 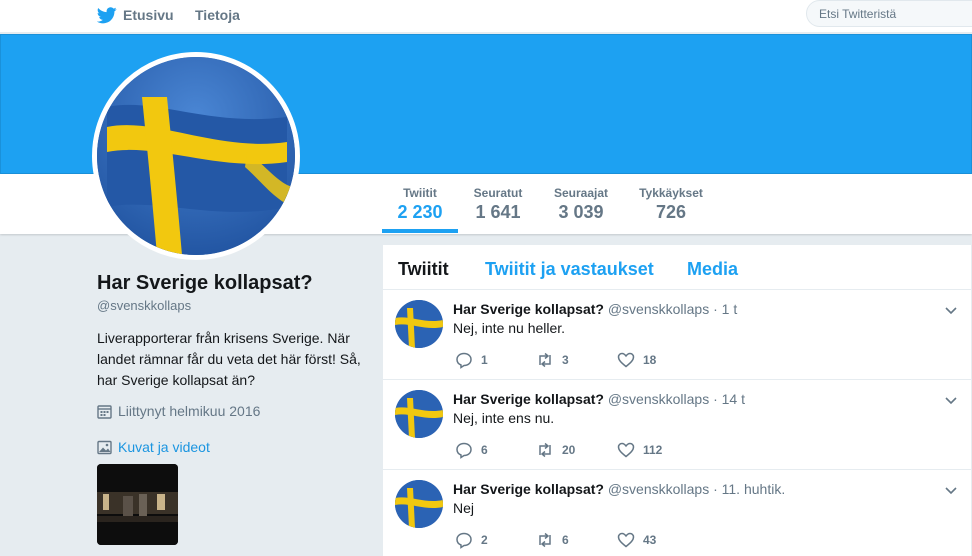 I want to click on stat-label: Seuratut, so click(x=498, y=193).